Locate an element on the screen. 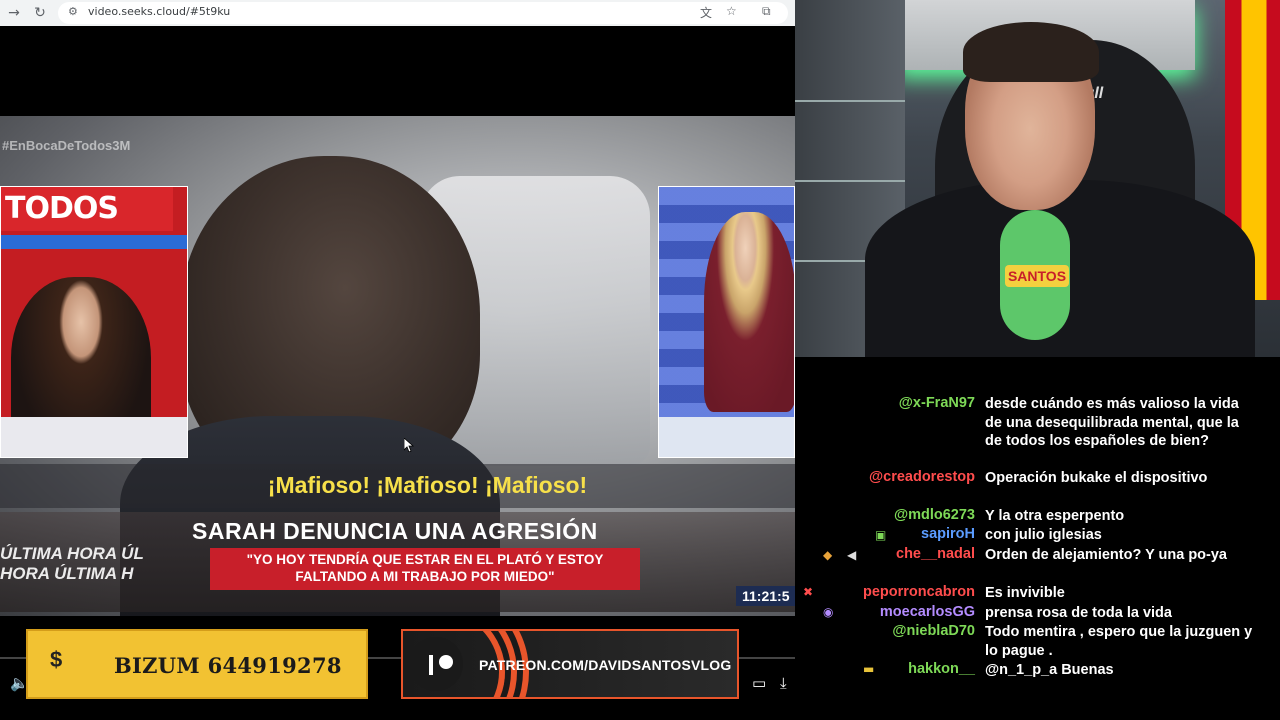 The height and width of the screenshot is (720, 1280). chat-username: sapiroH is located at coordinates (948, 534).